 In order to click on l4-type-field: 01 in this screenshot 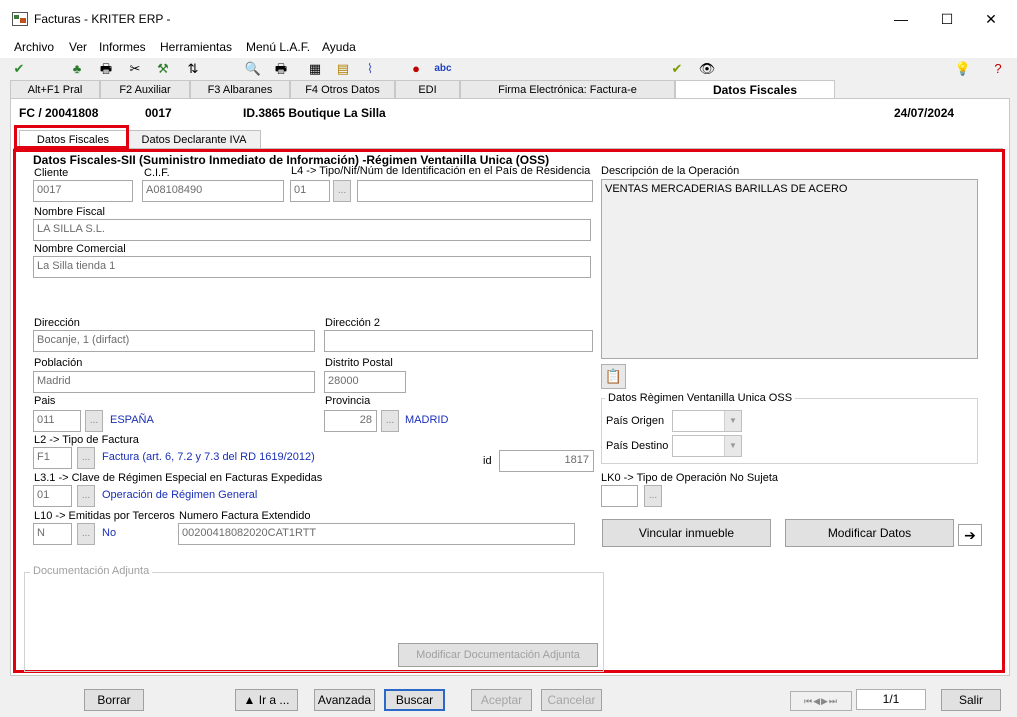, I will do `click(310, 191)`.